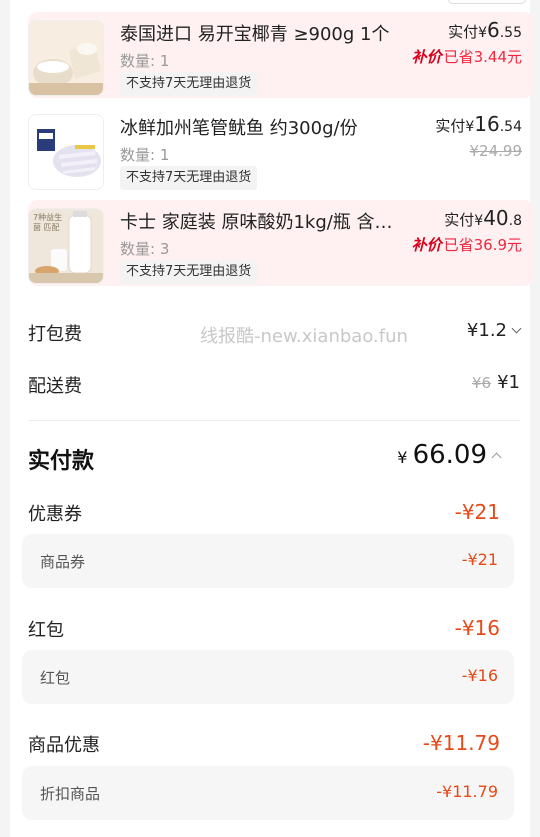  Describe the element at coordinates (55, 334) in the screenshot. I see `packing-fee-label: 打包费` at that location.